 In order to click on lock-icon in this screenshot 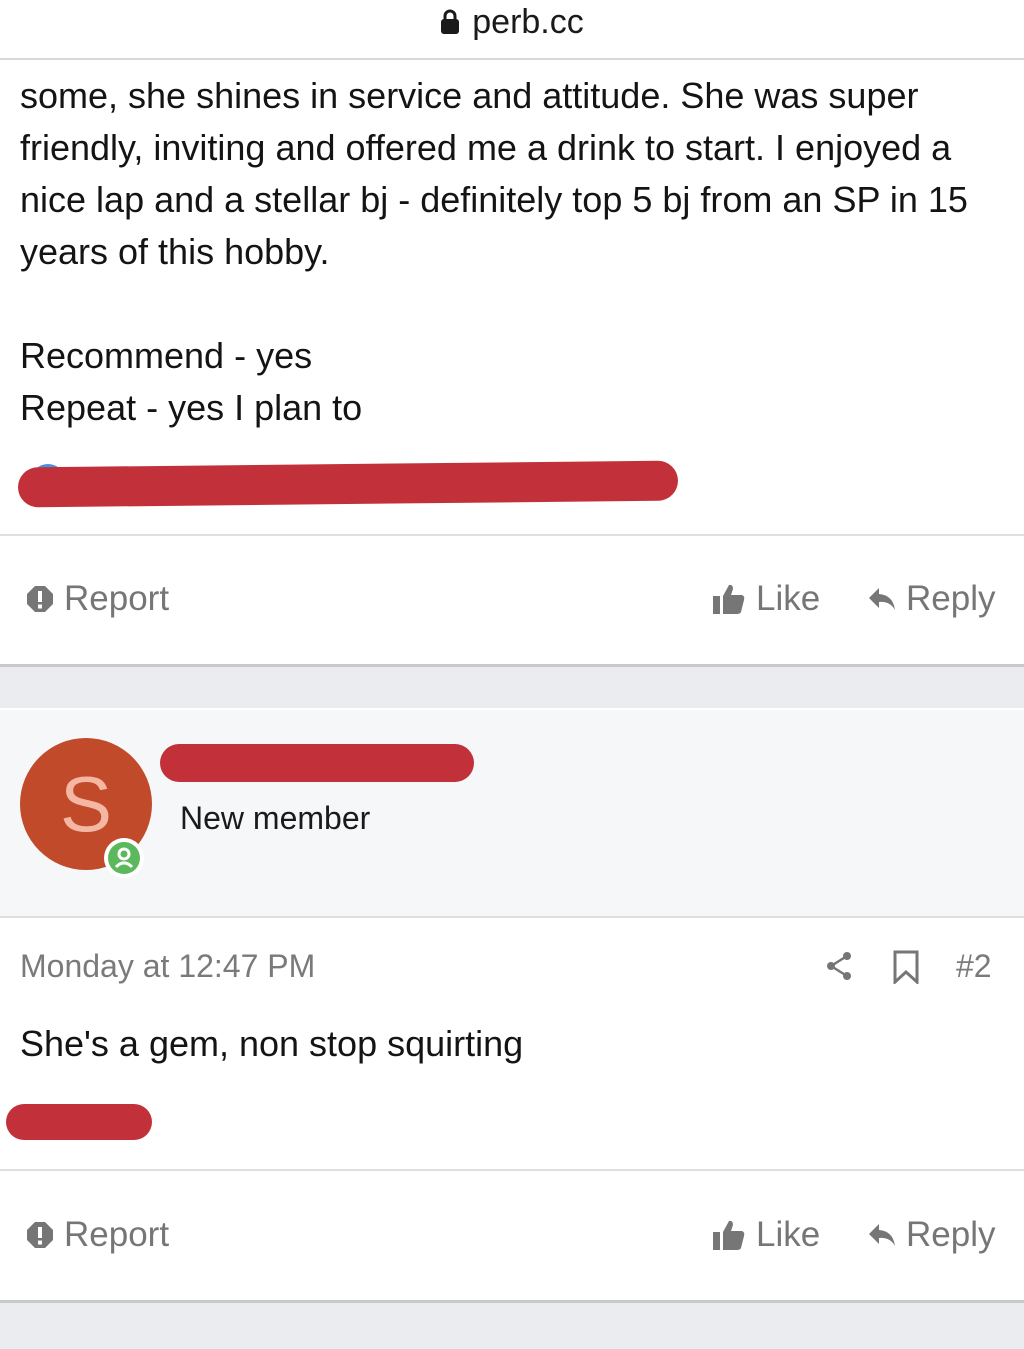, I will do `click(450, 21)`.